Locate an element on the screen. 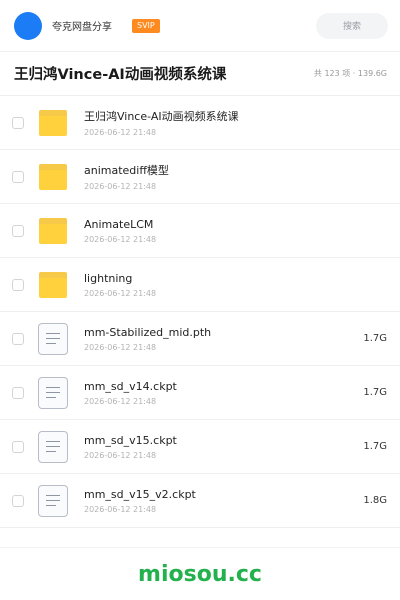  file-info: mm_sd_v15_v2.ckpt 2026-06-12 21:48 is located at coordinates (140, 501).